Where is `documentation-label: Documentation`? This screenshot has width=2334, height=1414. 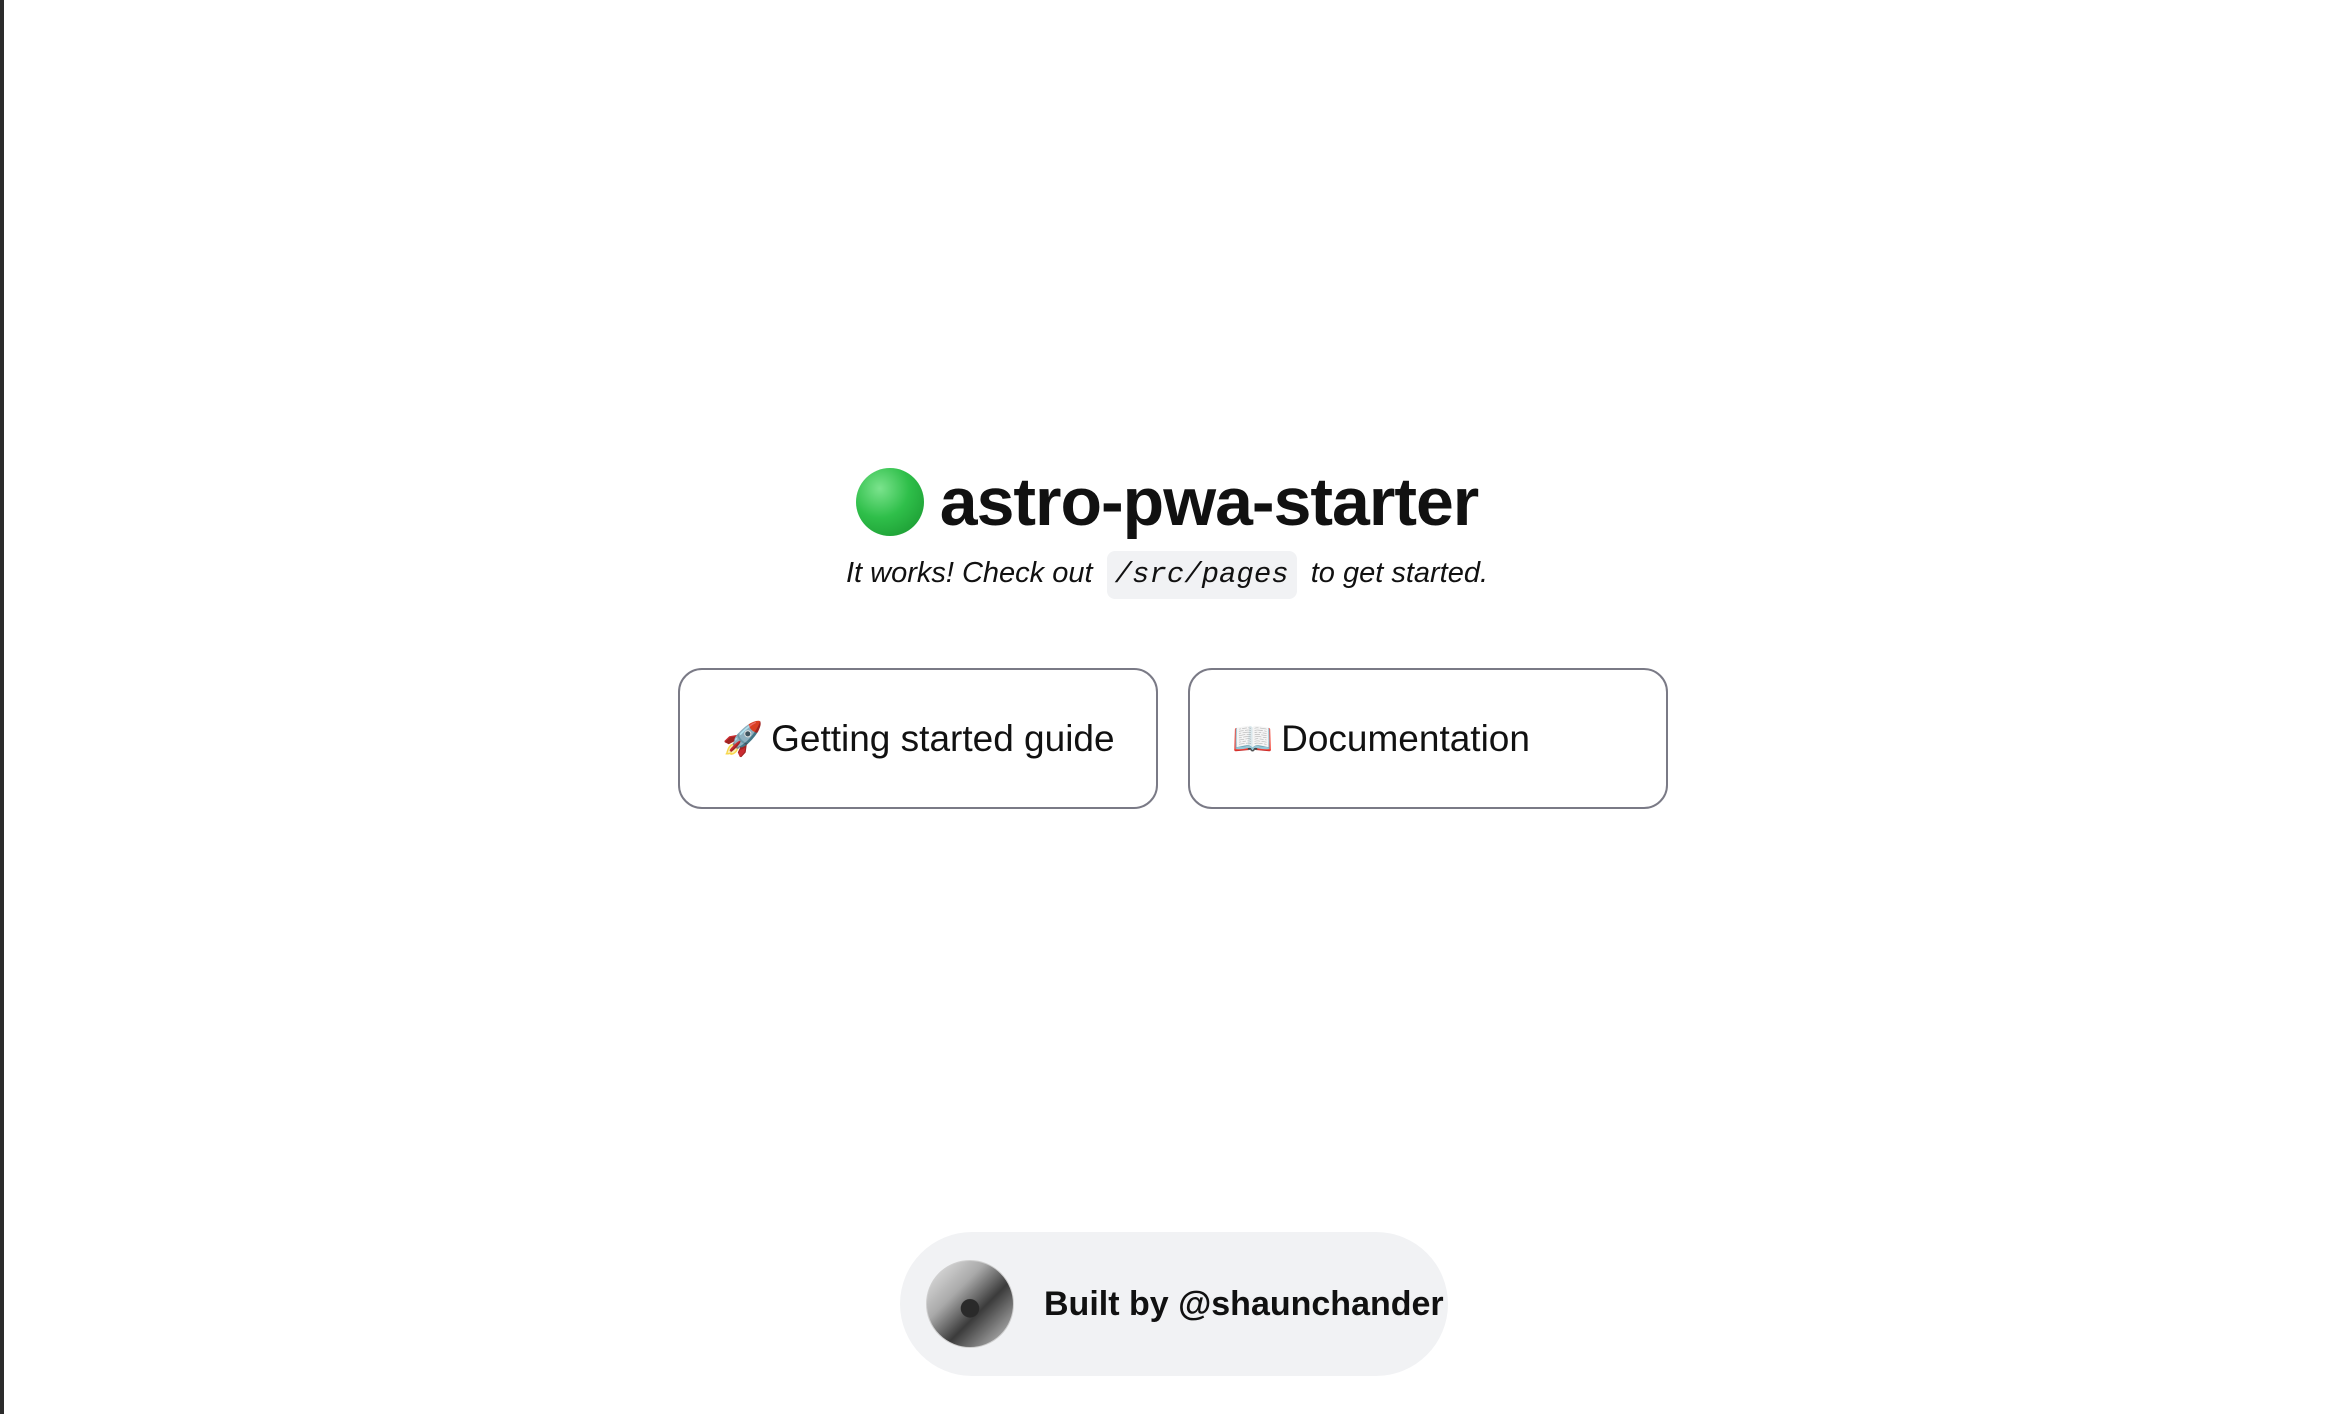
documentation-label: Documentation is located at coordinates (1405, 738).